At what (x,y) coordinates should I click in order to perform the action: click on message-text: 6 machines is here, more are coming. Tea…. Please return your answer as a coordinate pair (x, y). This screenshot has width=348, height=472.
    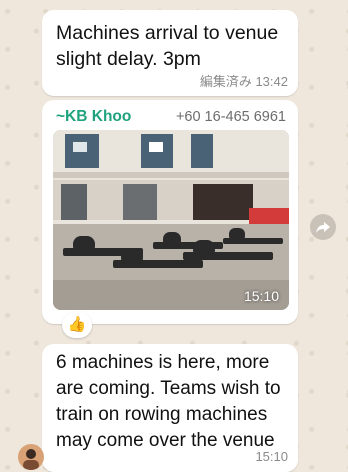
    Looking at the image, I should click on (168, 401).